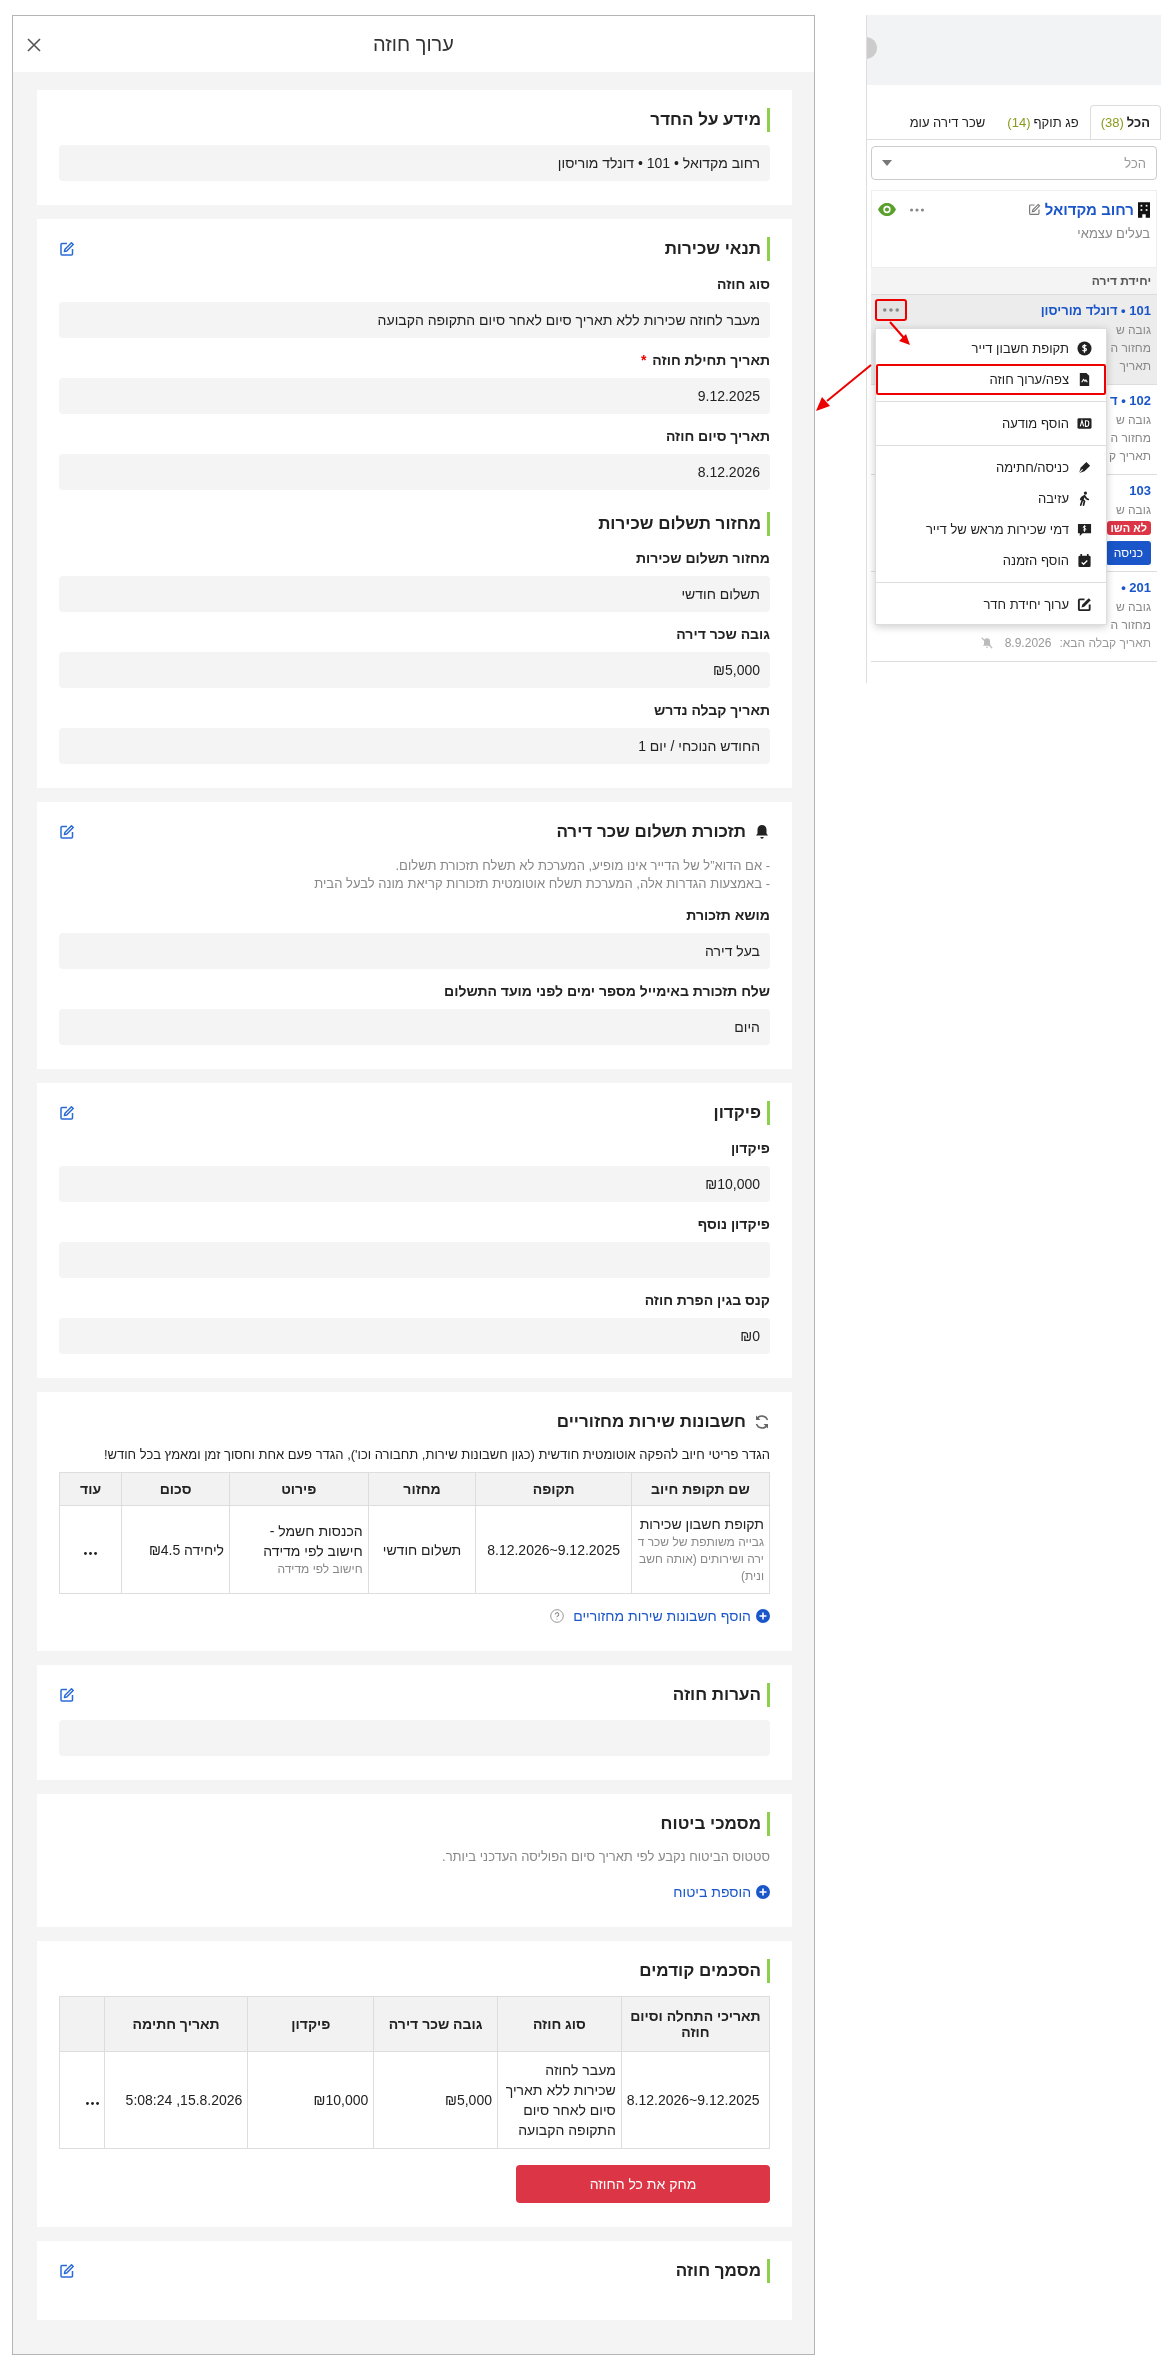  What do you see at coordinates (435, 2024) in the screenshot?
I see `column-header: גובה שכר דירה` at bounding box center [435, 2024].